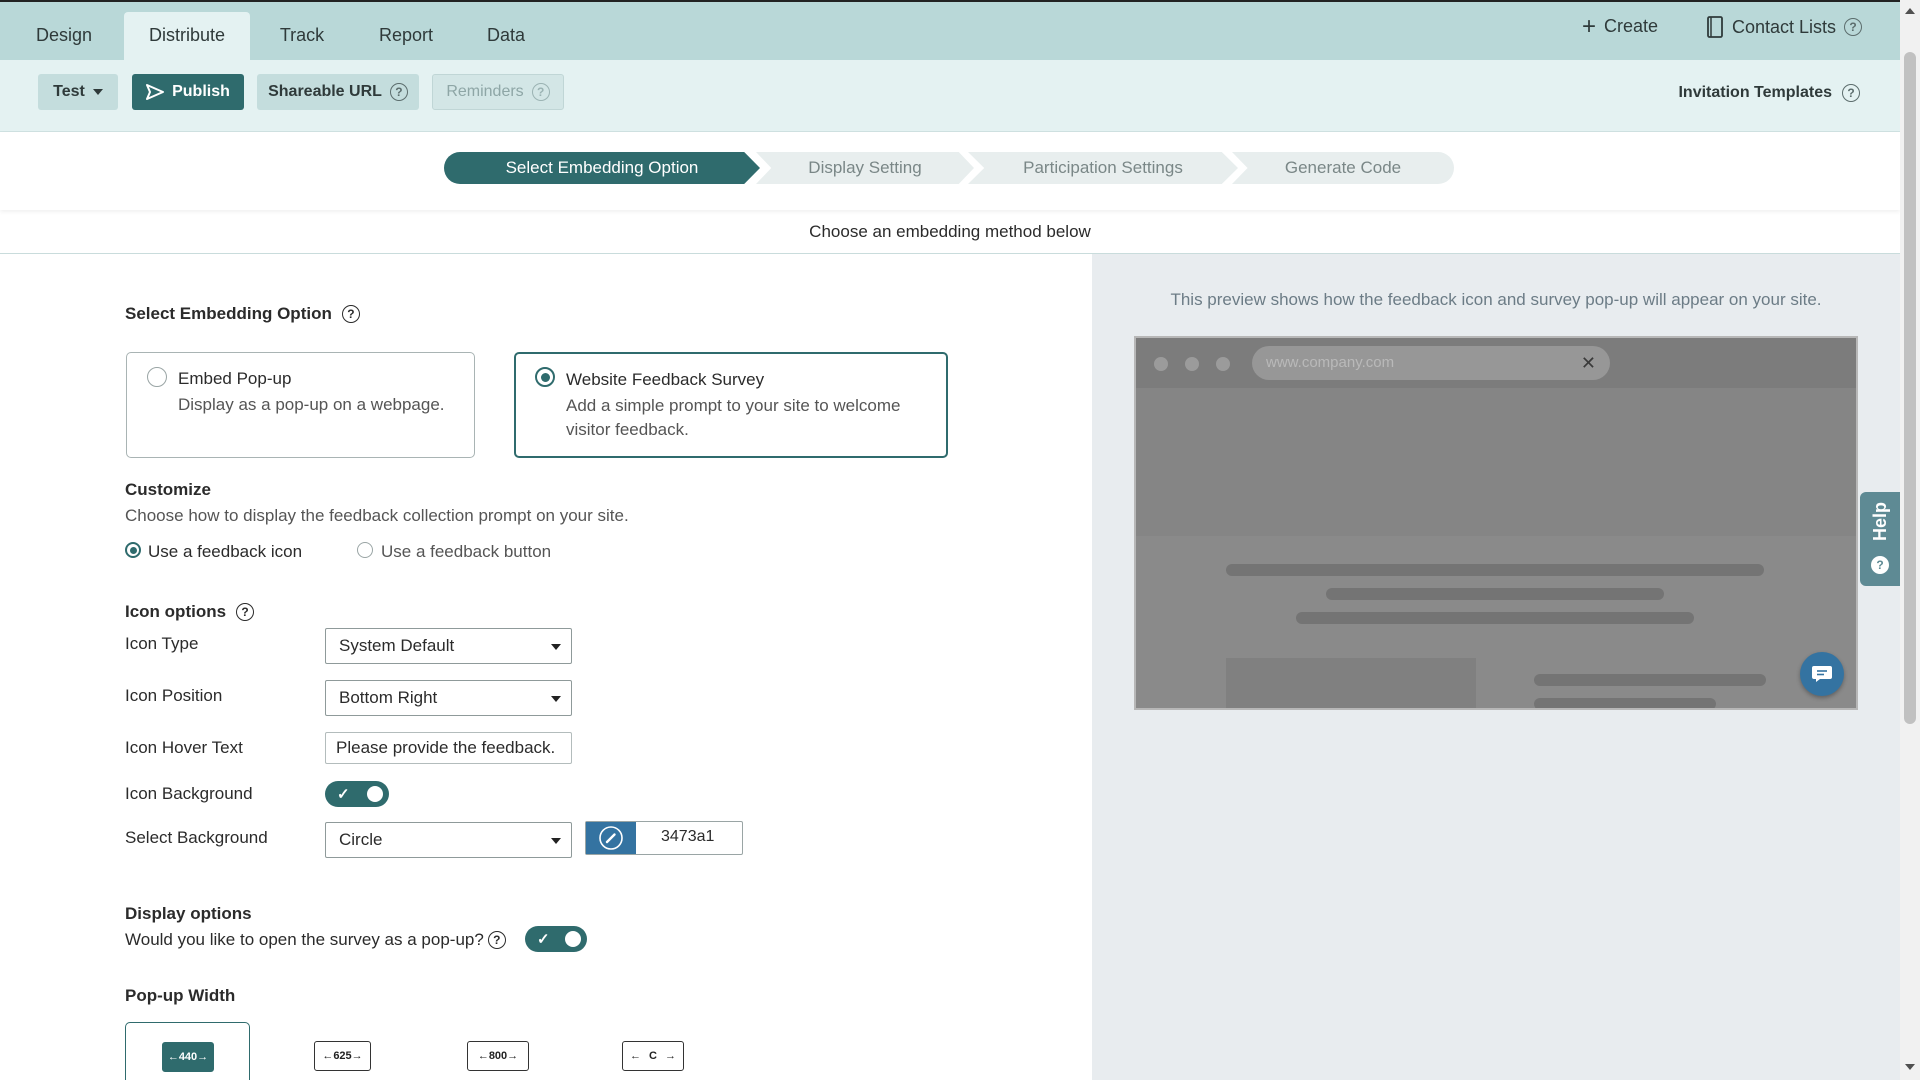 The image size is (1920, 1080). I want to click on create-button: + Create, so click(1620, 26).